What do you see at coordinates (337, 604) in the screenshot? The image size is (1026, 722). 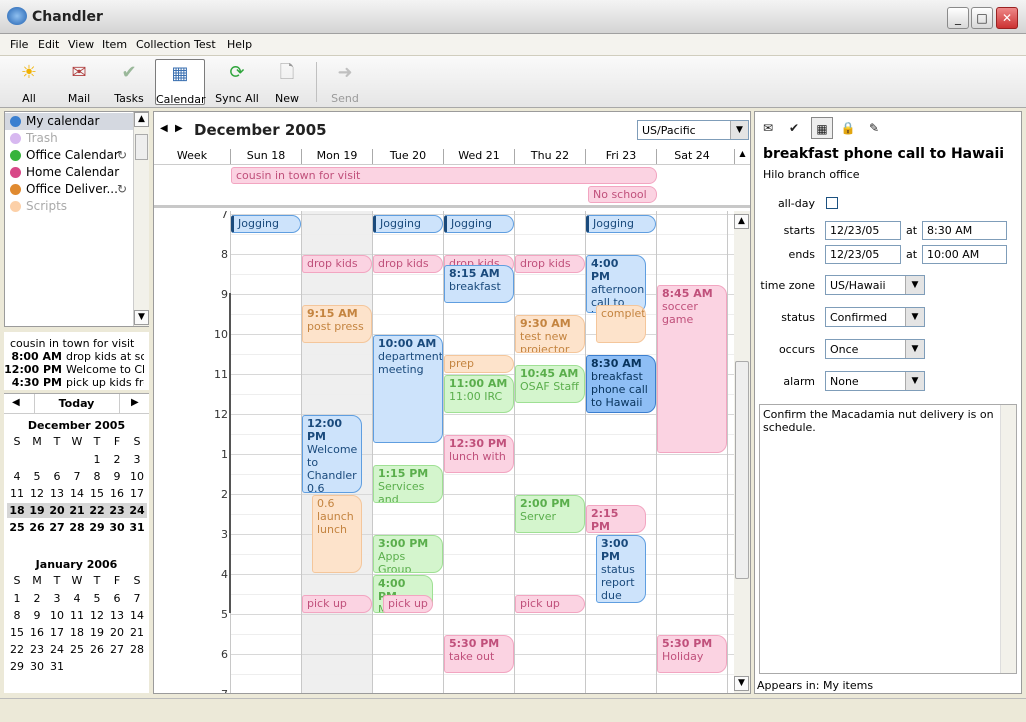 I see `calendar-event: pick up kids` at bounding box center [337, 604].